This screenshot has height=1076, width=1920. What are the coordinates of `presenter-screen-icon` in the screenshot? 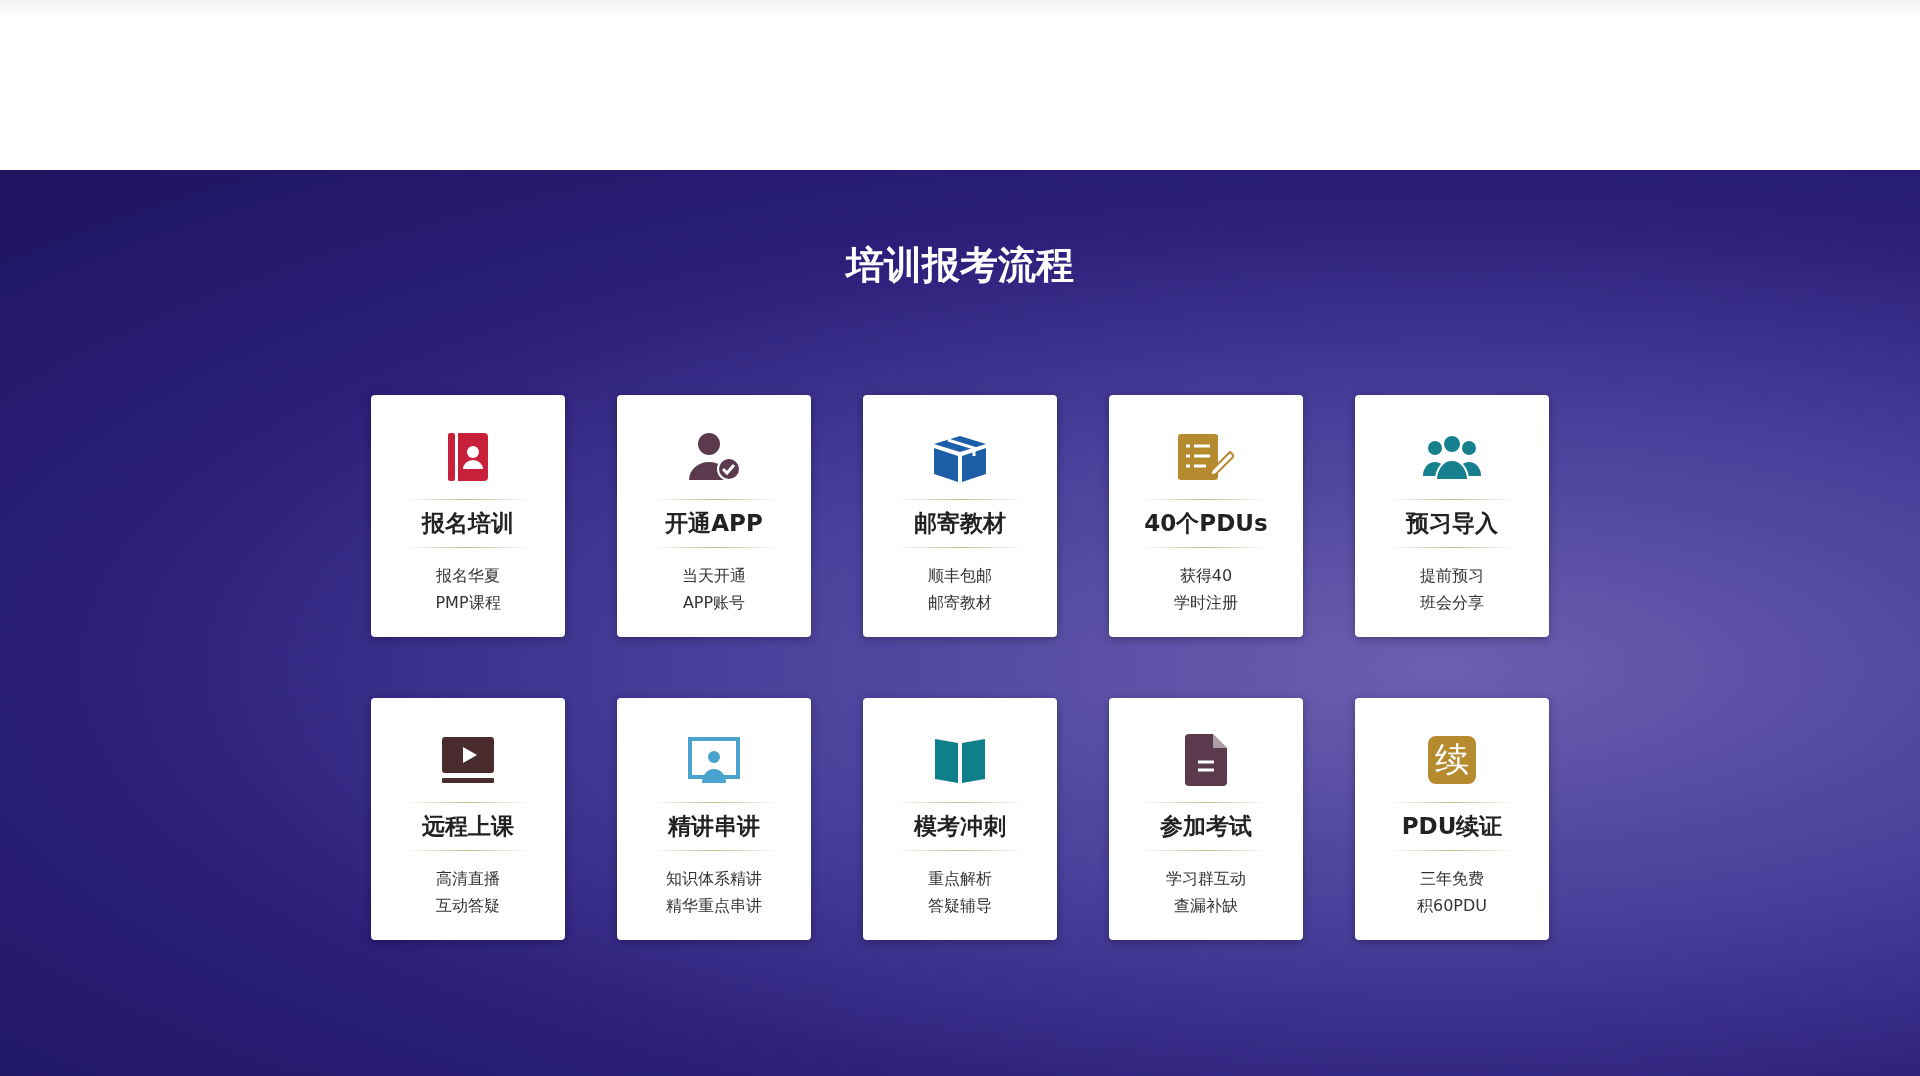 It's located at (714, 760).